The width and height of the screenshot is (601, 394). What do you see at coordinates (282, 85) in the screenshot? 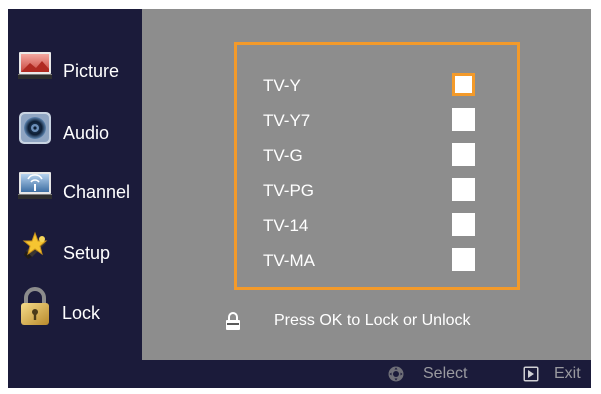
I see `rating-label: TV-Y` at bounding box center [282, 85].